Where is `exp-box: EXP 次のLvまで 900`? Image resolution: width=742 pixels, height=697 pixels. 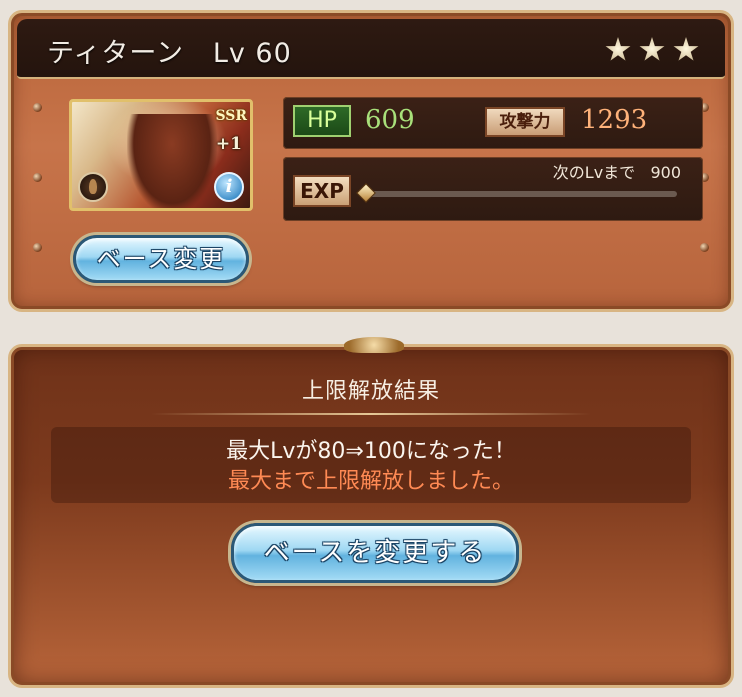
exp-box: EXP 次のLvまで 900 is located at coordinates (493, 189).